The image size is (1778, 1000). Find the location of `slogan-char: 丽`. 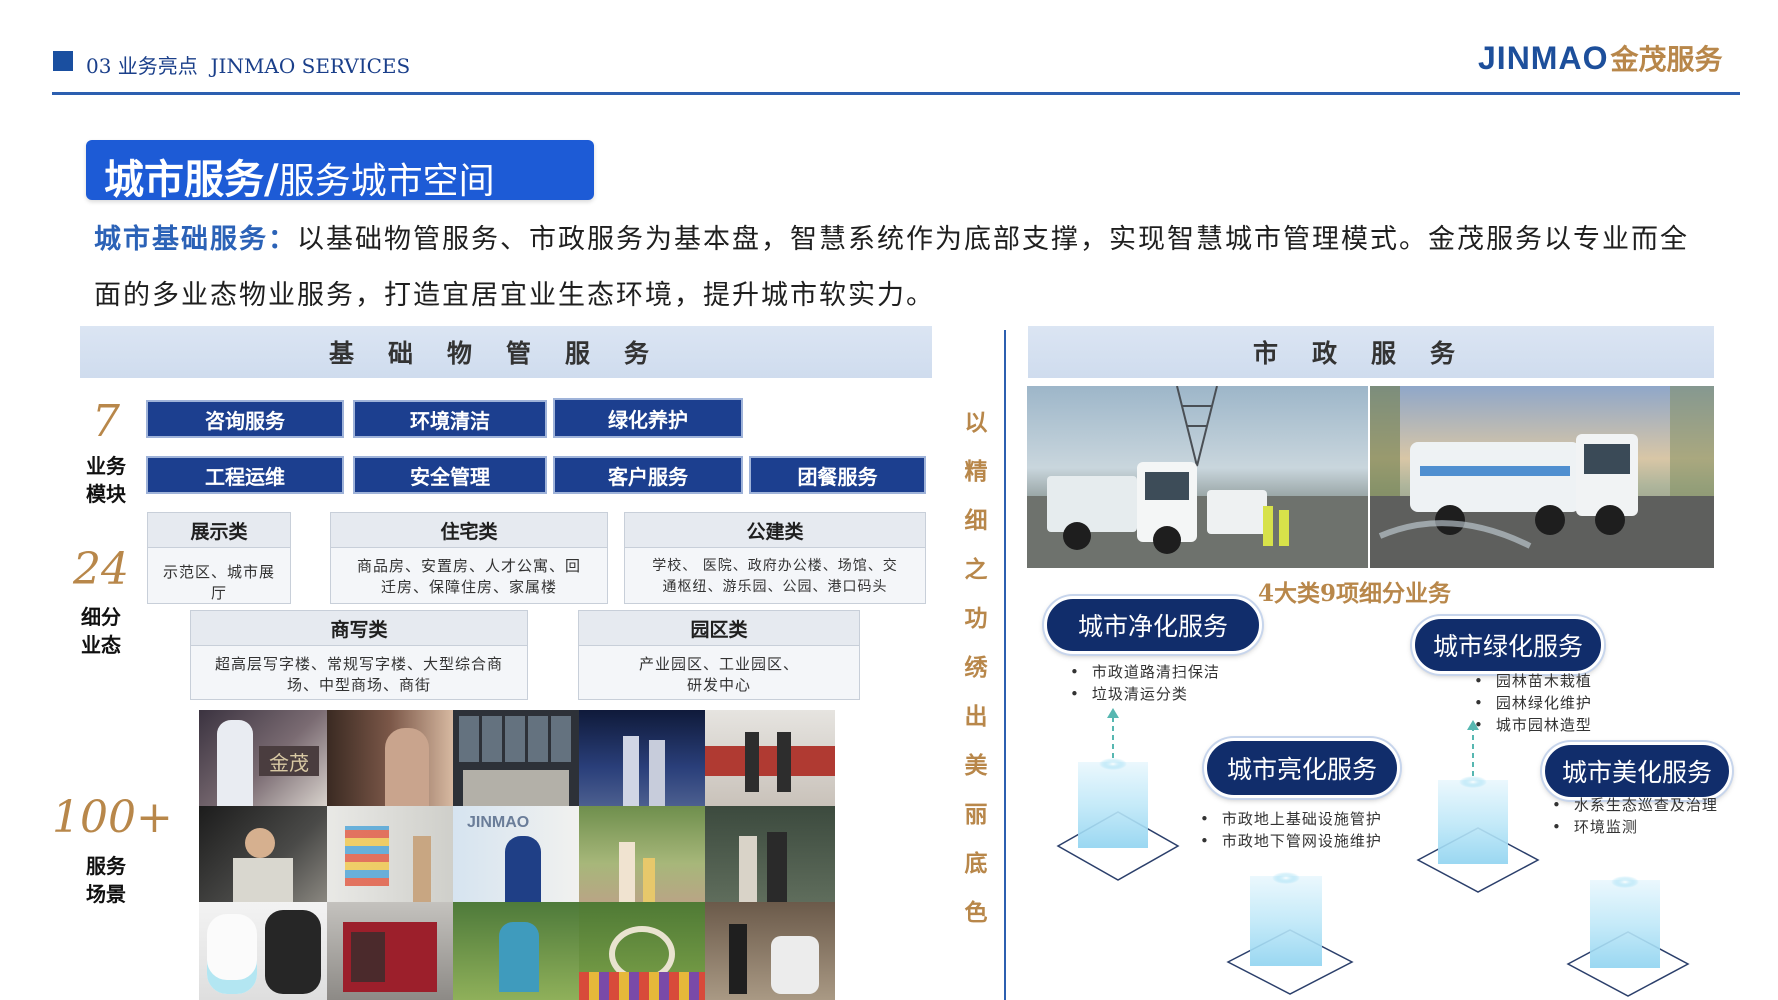

slogan-char: 丽 is located at coordinates (976, 814).